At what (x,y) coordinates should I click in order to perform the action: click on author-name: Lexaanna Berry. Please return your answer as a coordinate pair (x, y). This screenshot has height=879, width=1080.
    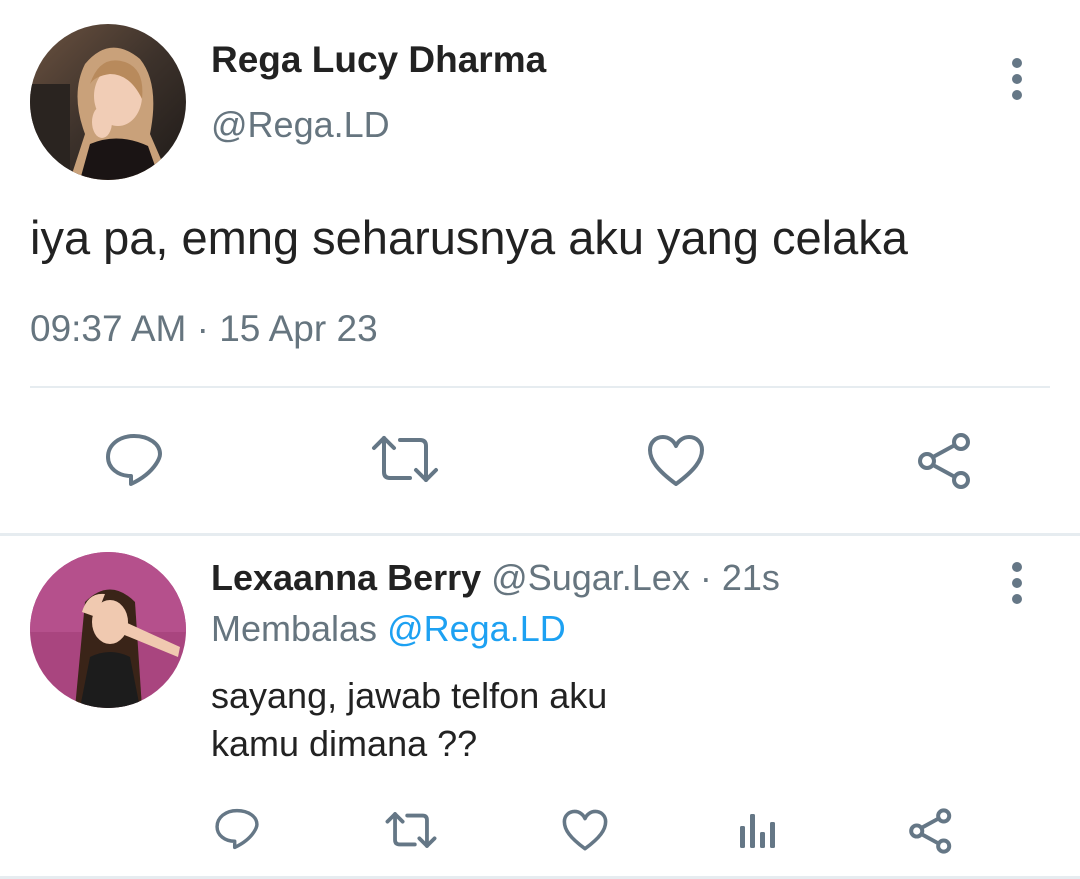
    Looking at the image, I should click on (346, 577).